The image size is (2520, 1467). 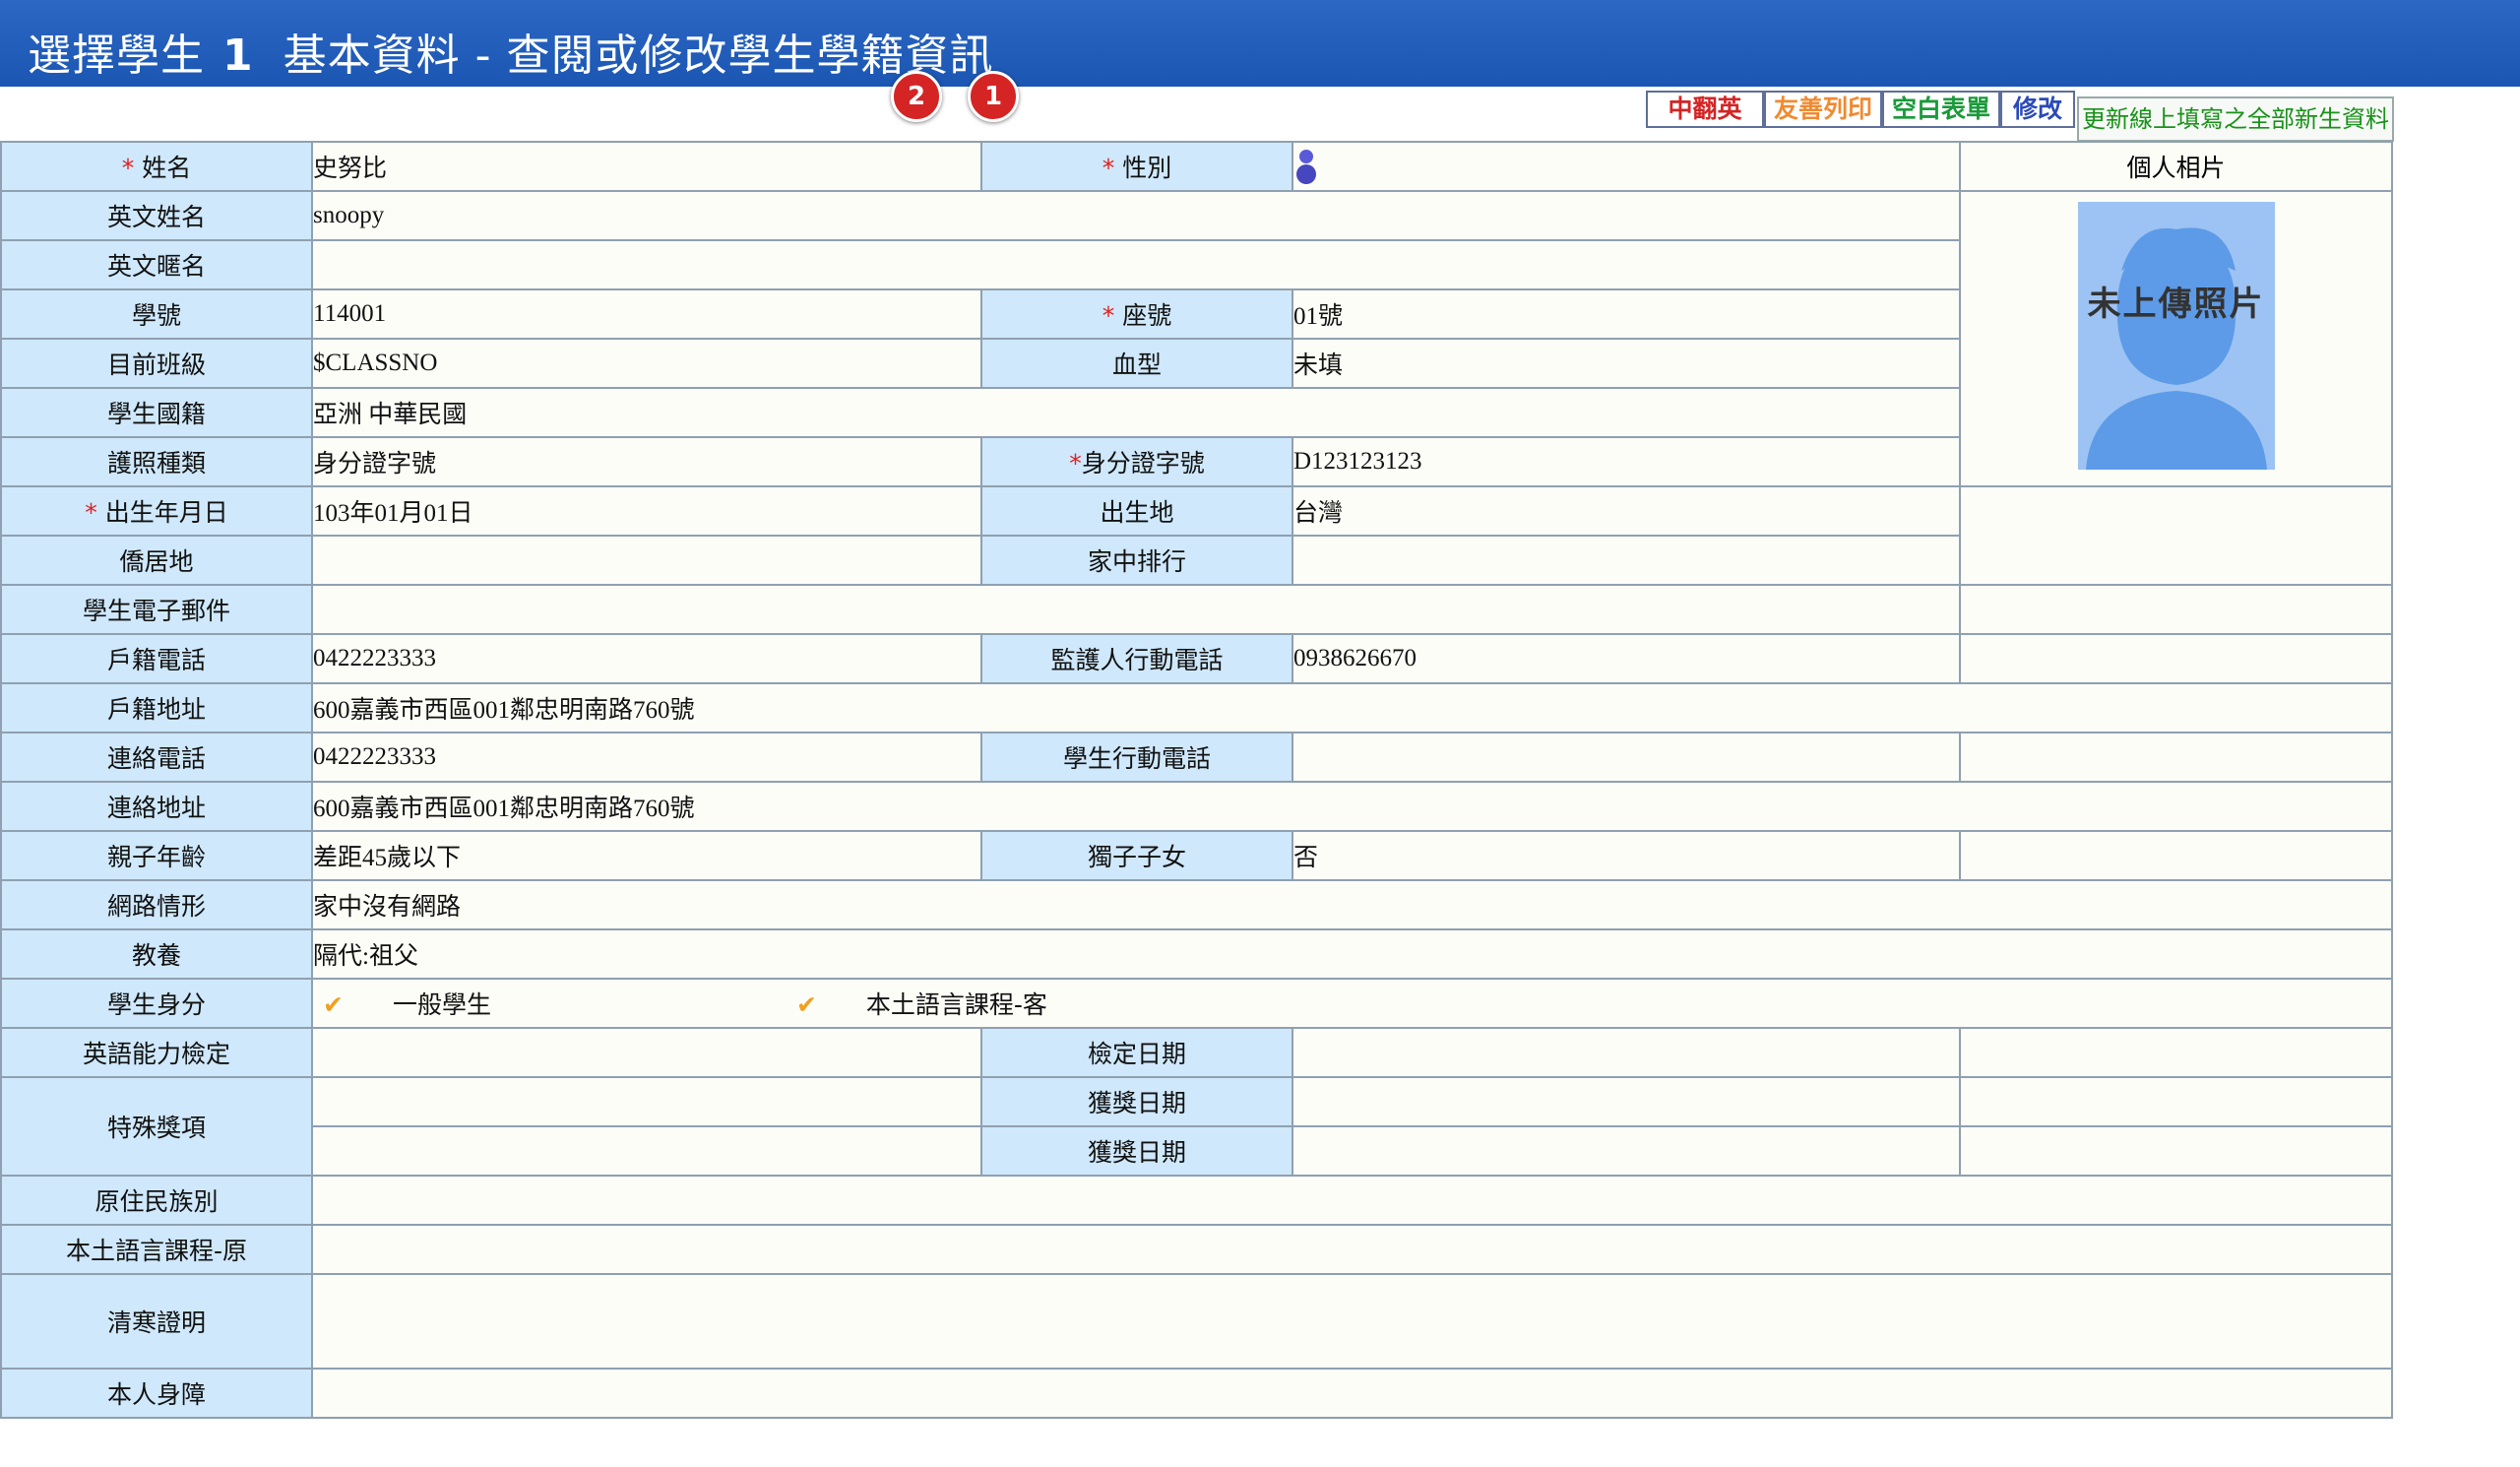 I want to click on label-name: * 姓名, so click(x=156, y=166).